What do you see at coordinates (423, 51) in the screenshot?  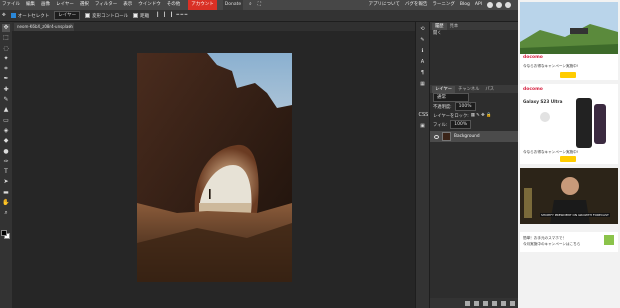 I see `info-panel-icon: ℹ` at bounding box center [423, 51].